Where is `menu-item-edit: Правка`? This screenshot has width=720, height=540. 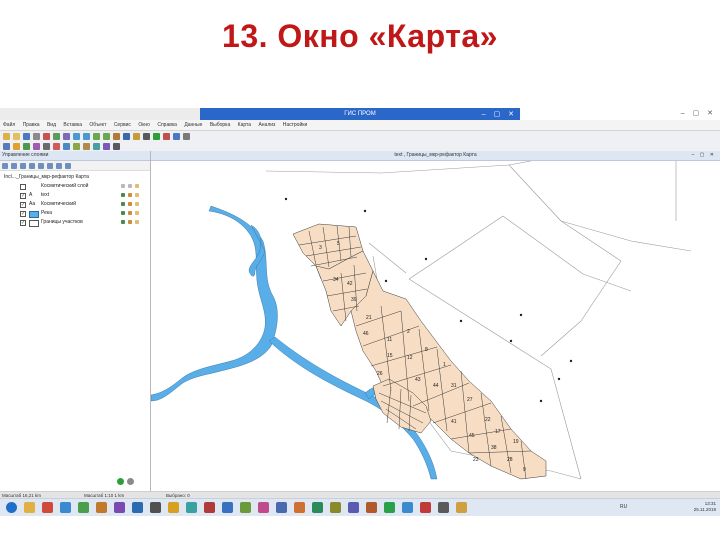
menu-item-edit: Правка is located at coordinates (31, 125).